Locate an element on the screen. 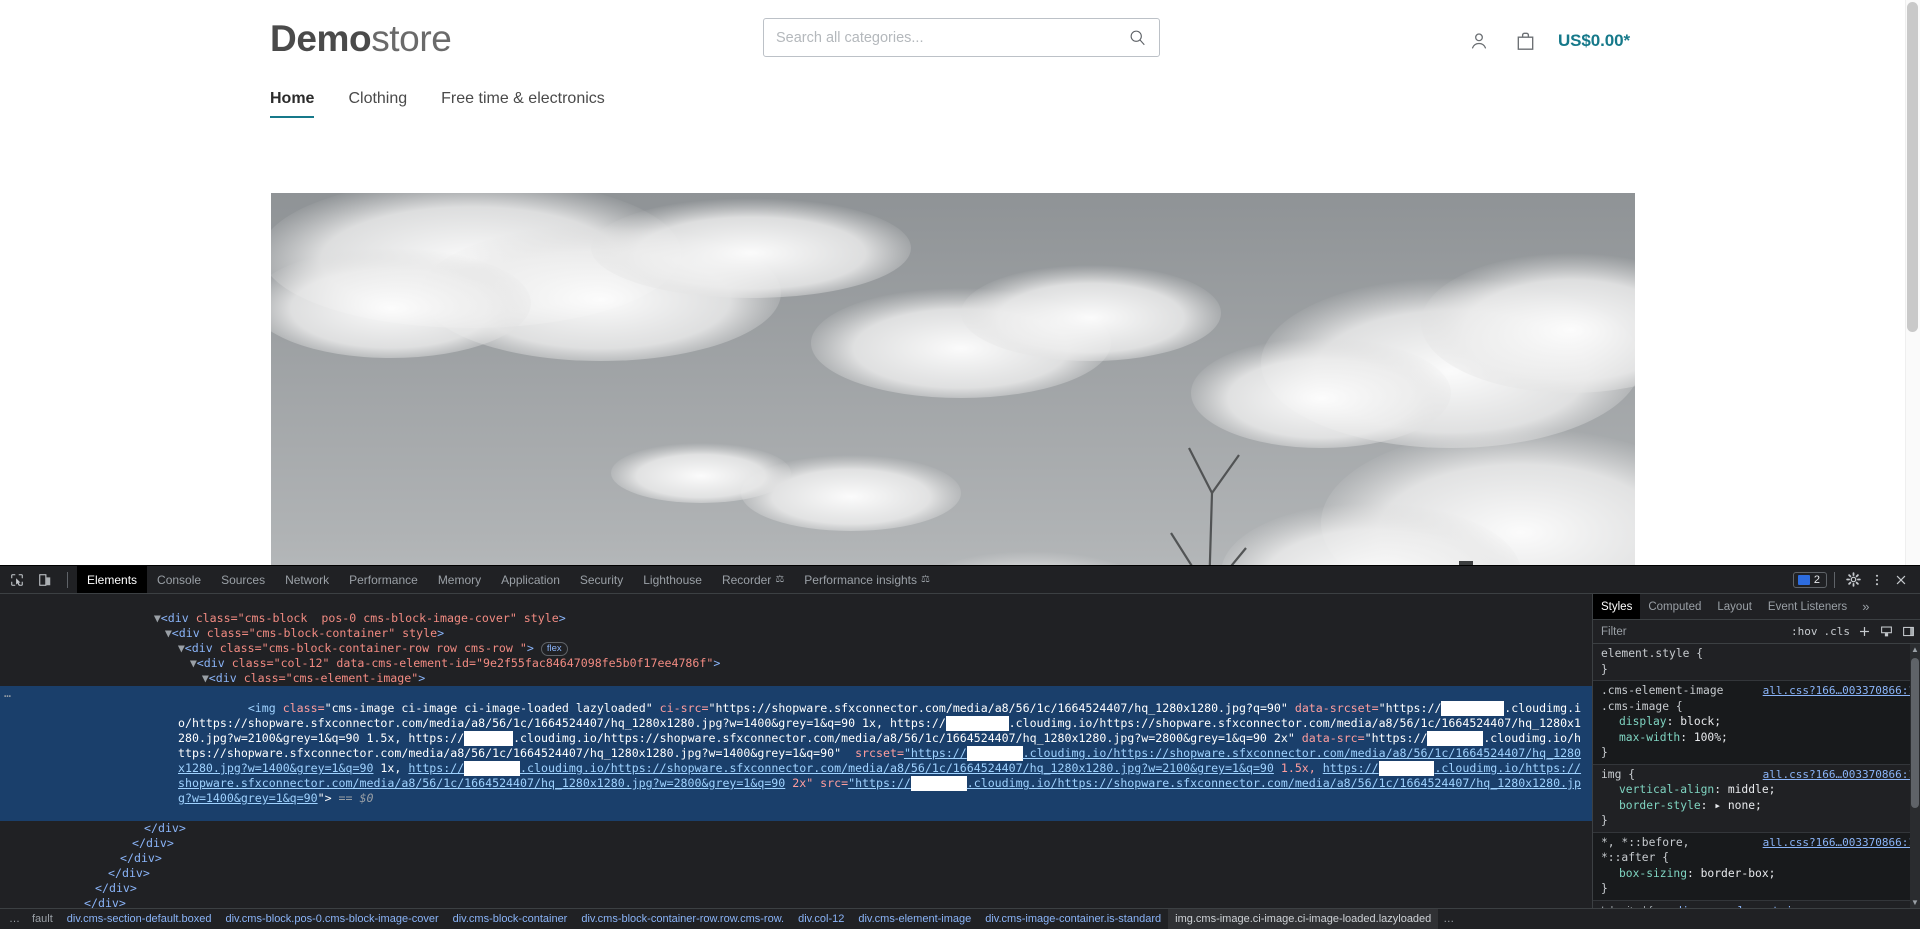 The width and height of the screenshot is (1920, 929). toggle-class-button: .cls is located at coordinates (1837, 631).